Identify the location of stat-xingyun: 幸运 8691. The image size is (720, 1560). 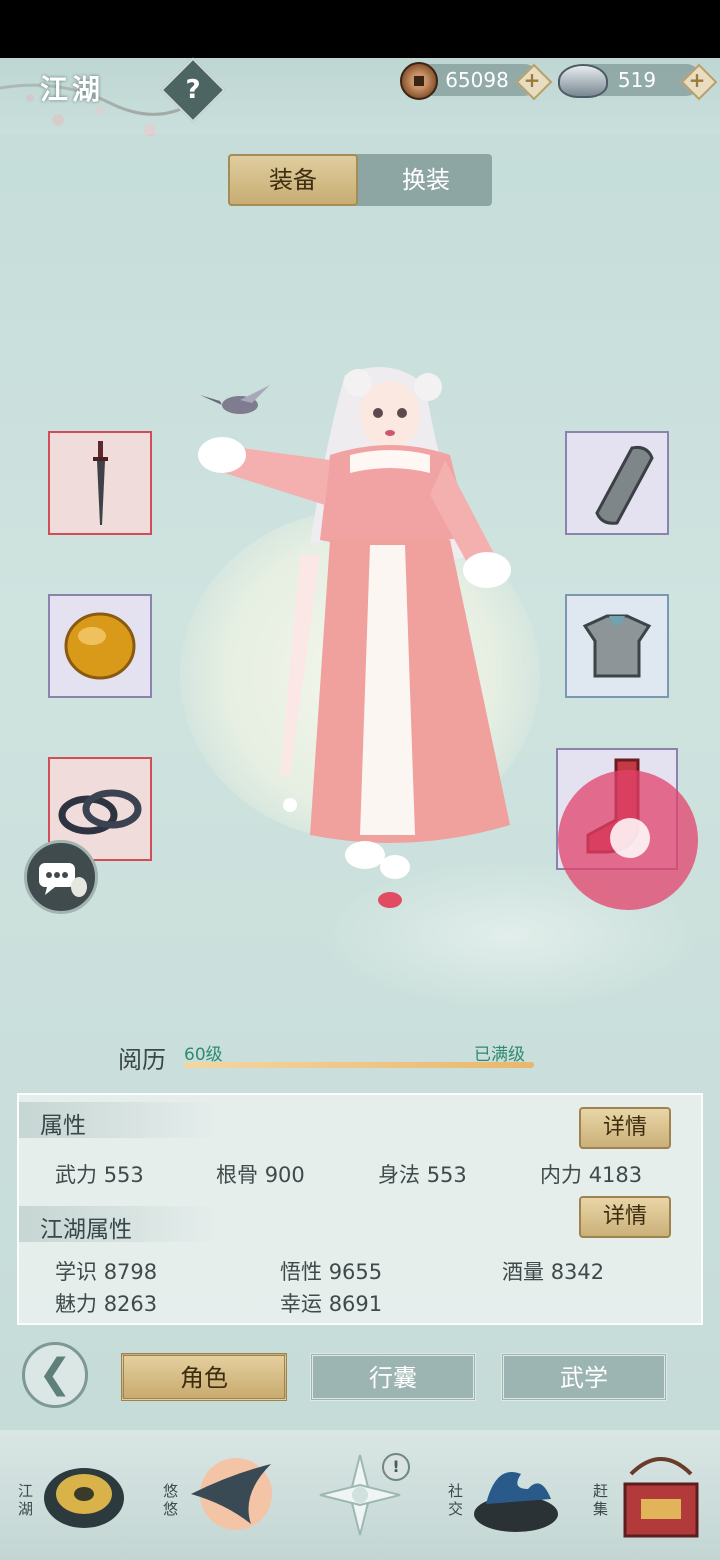
(331, 1303).